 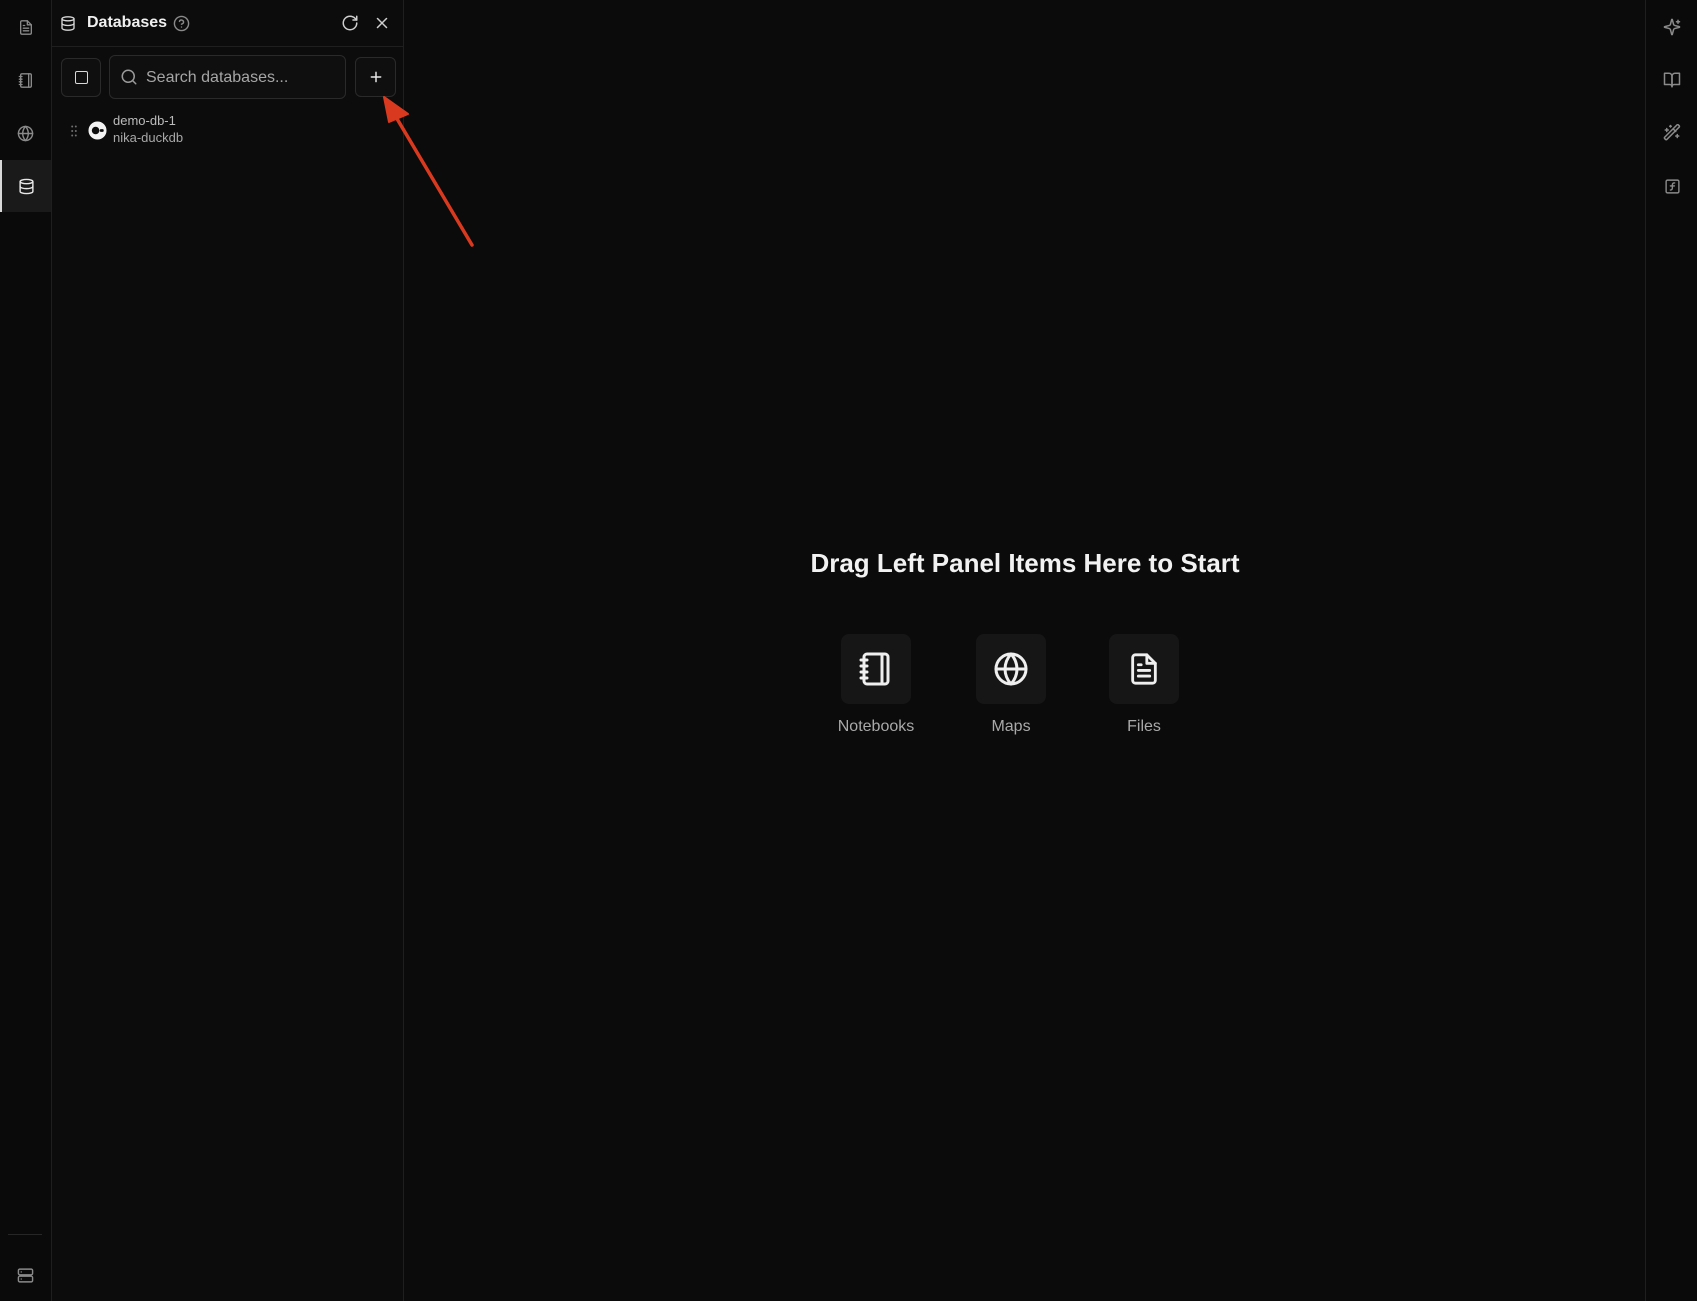 What do you see at coordinates (241, 78) in the screenshot?
I see `search-input` at bounding box center [241, 78].